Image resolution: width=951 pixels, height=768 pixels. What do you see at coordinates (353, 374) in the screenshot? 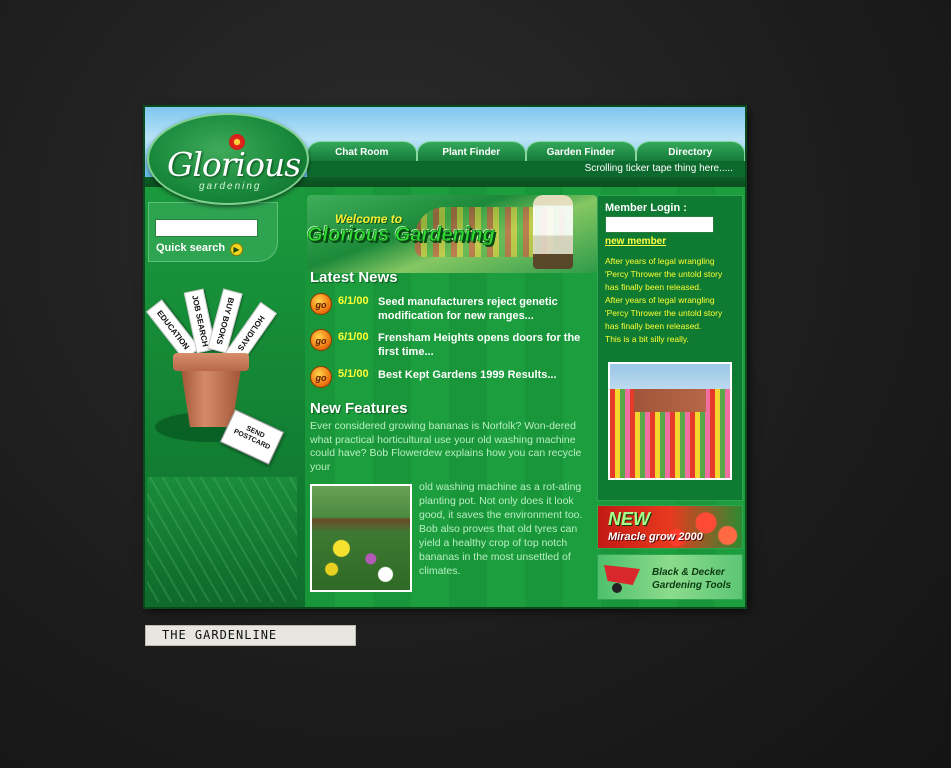
I see `news-date: 5/1/00` at bounding box center [353, 374].